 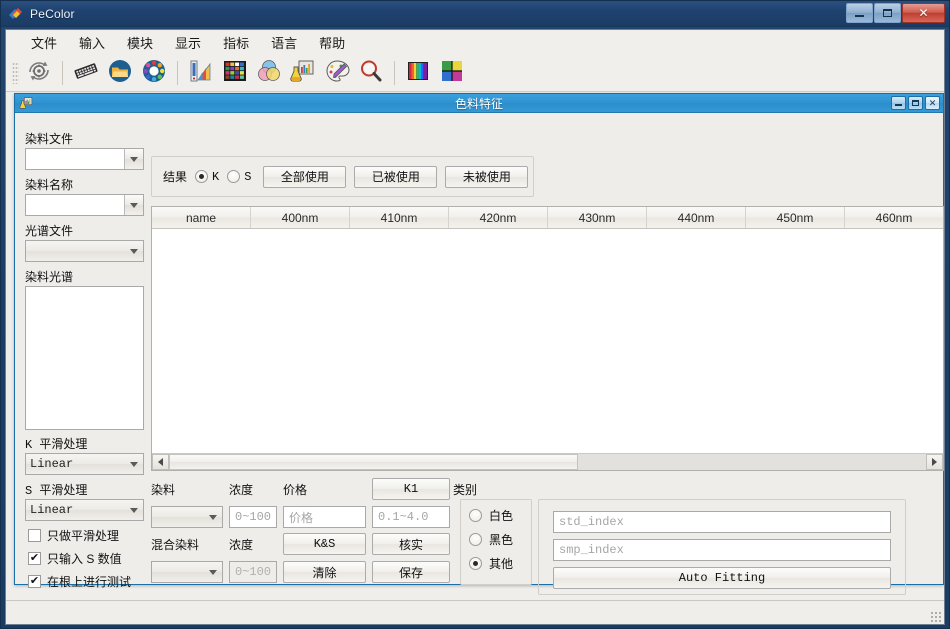 What do you see at coordinates (475, 563) in the screenshot?
I see `radio-other-button` at bounding box center [475, 563].